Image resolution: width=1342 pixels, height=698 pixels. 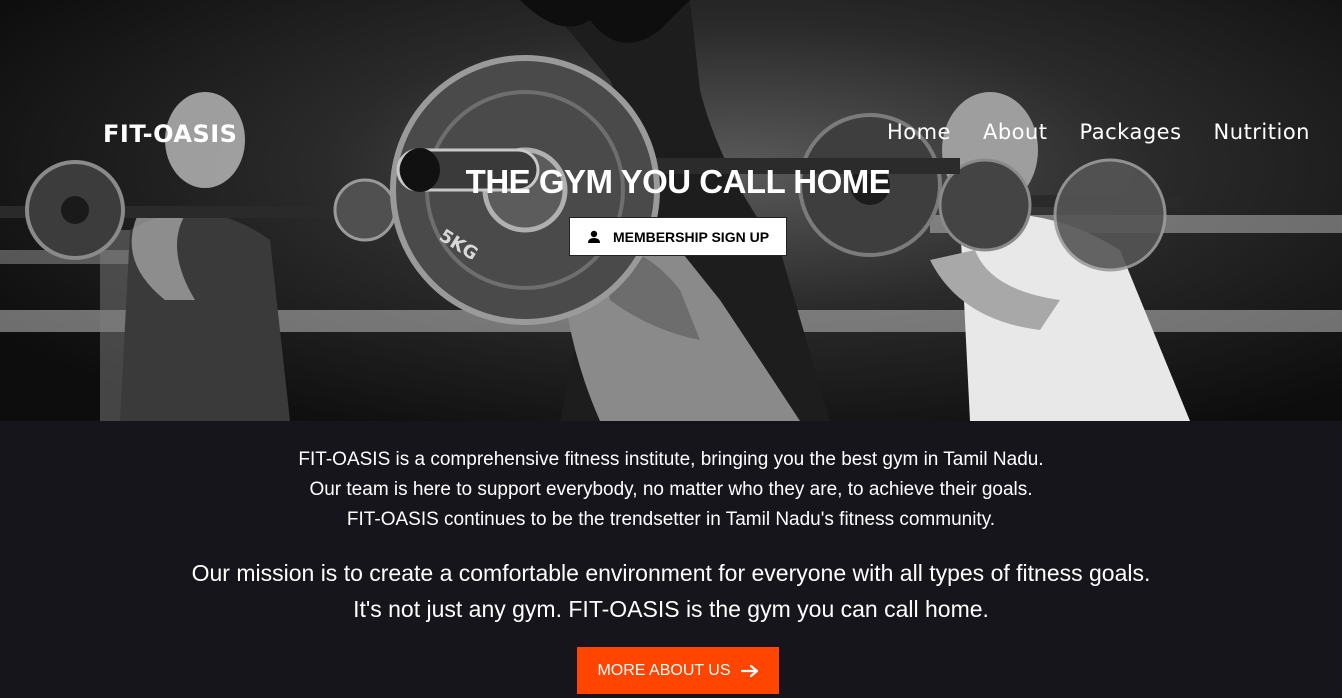 I want to click on arrow-right-icon, so click(x=749, y=670).